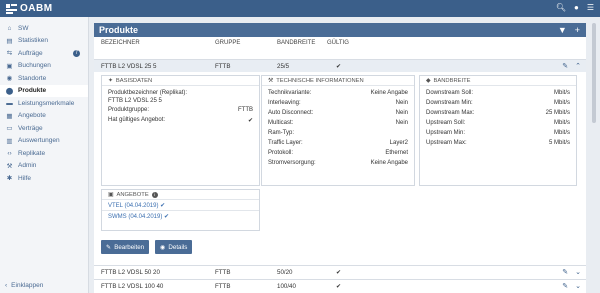 Image resolution: width=600 pixels, height=293 pixels. What do you see at coordinates (250, 121) in the screenshot?
I see `check-icon: ✔` at bounding box center [250, 121].